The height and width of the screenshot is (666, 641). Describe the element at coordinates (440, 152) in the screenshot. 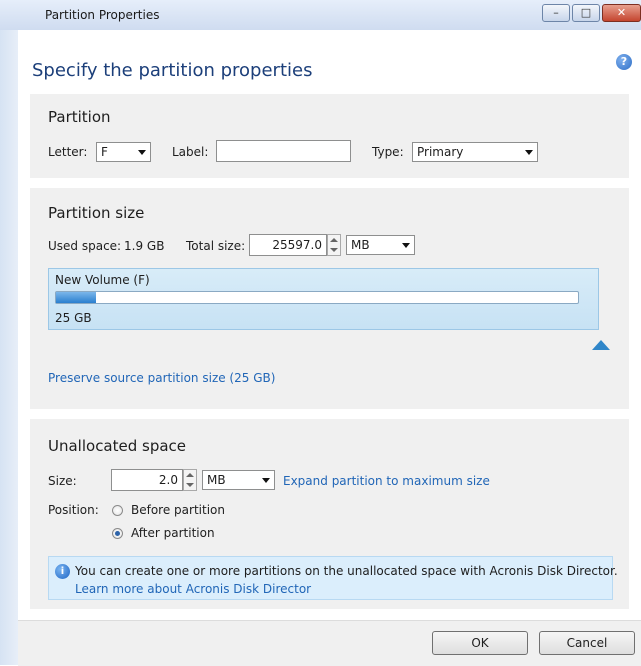

I see `type-value: Primary` at that location.